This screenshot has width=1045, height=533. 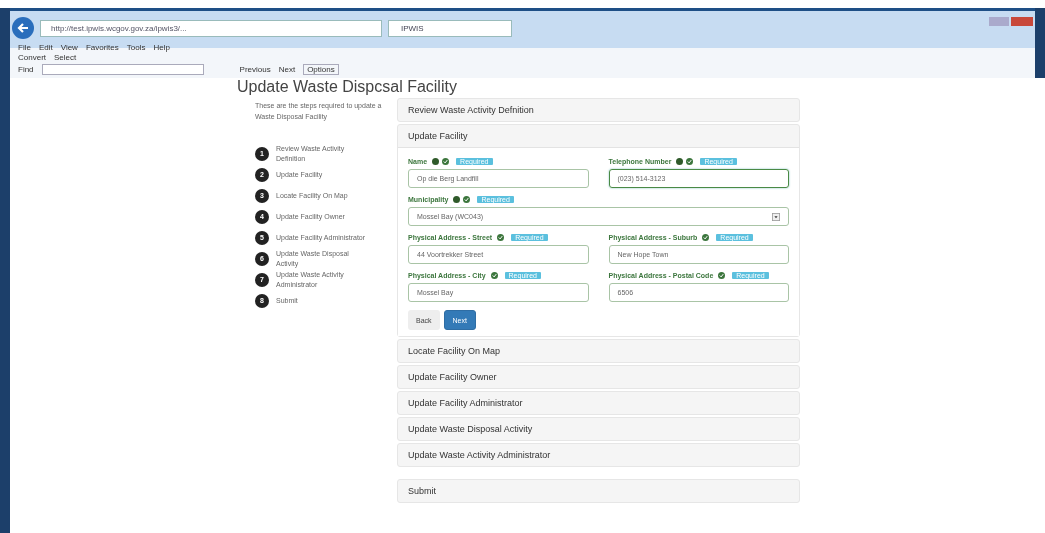 What do you see at coordinates (26, 69) in the screenshot?
I see `find-label: Find` at bounding box center [26, 69].